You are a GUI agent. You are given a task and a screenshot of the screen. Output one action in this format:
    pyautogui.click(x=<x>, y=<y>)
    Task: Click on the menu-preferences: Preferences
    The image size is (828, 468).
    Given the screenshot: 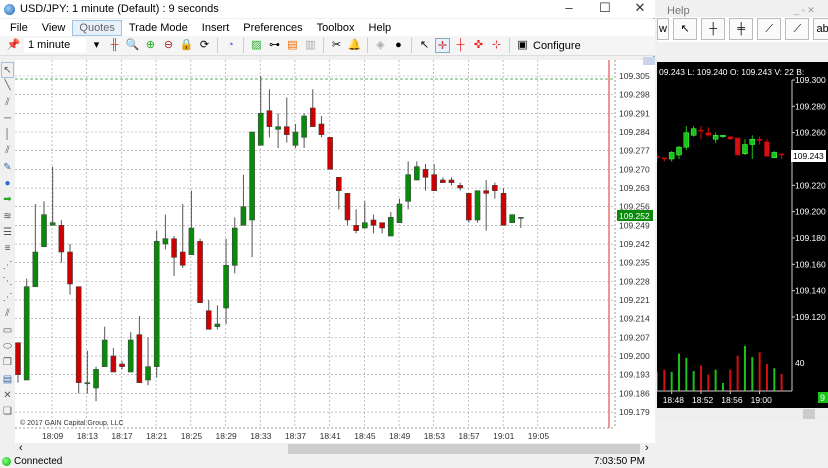 What is the action you would take?
    pyautogui.click(x=272, y=28)
    